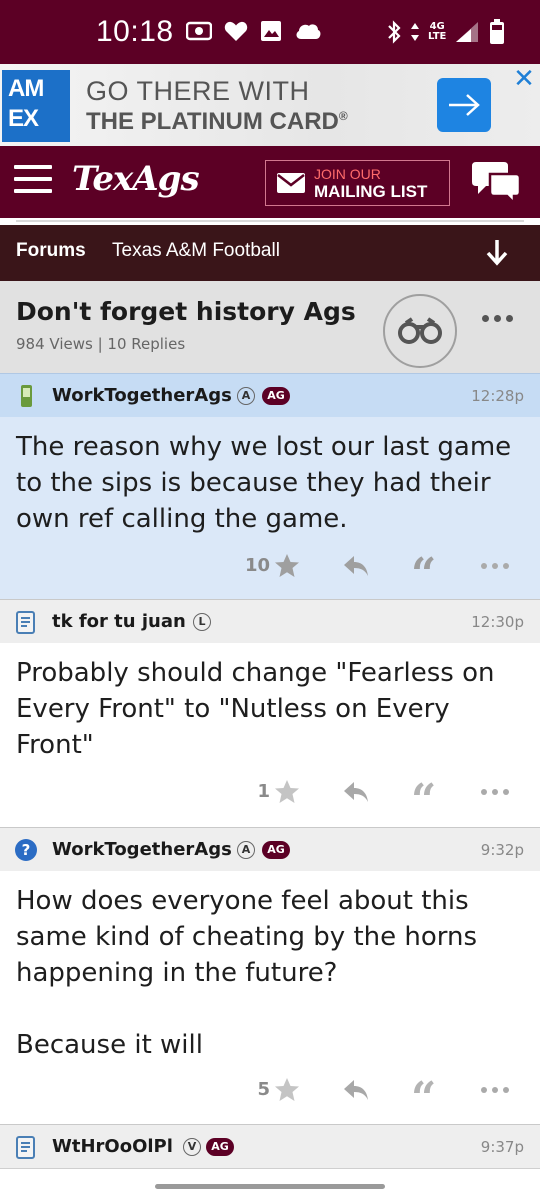  I want to click on question-user-icon: ?, so click(26, 850).